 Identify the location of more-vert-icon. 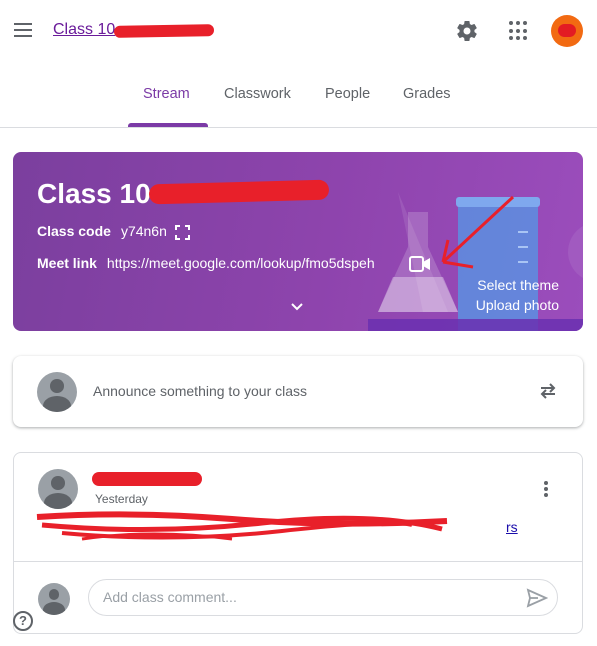
(546, 490).